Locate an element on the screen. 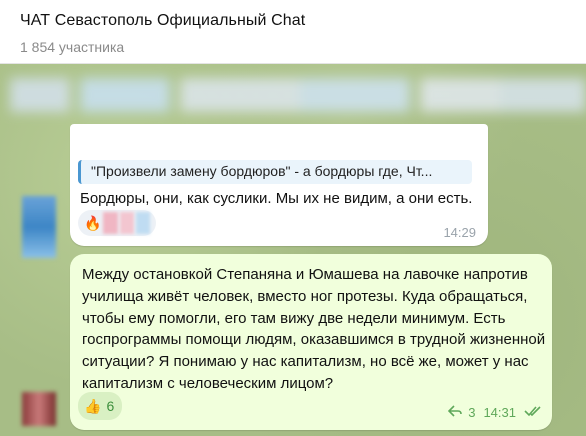 The height and width of the screenshot is (436, 586). chat-title: ЧАТ Севастополь Официальный Chat is located at coordinates (303, 21).